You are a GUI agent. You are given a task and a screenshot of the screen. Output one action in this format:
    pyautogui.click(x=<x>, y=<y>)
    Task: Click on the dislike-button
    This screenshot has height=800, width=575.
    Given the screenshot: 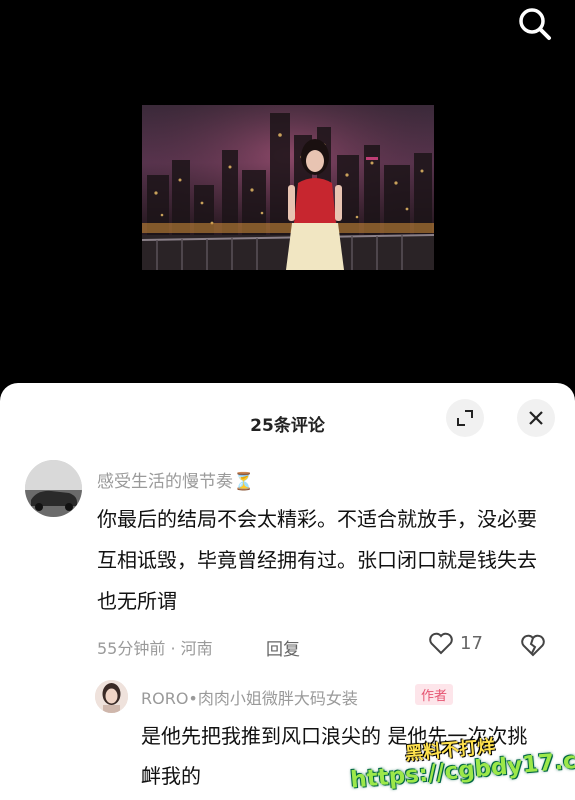 What is the action you would take?
    pyautogui.click(x=533, y=647)
    